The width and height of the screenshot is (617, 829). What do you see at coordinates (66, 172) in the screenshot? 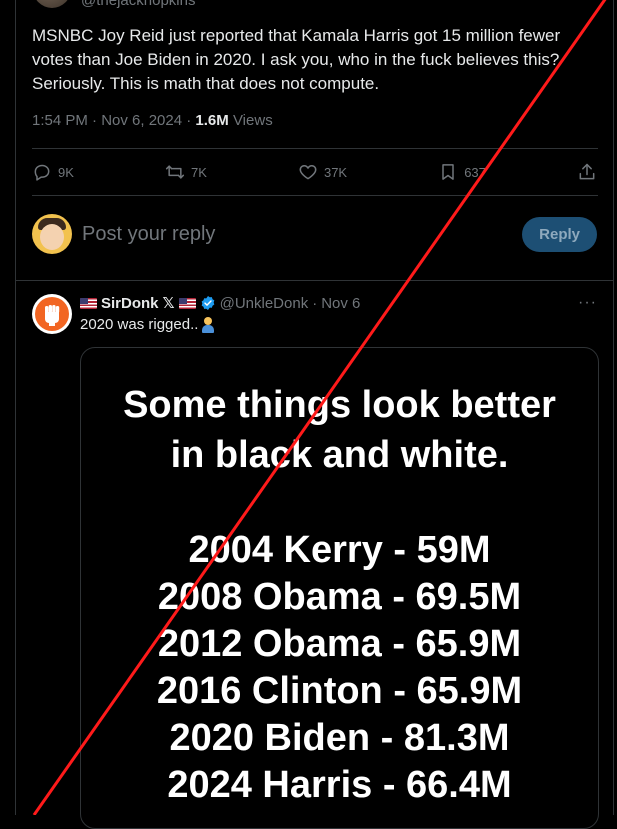
I see `reply-count: 9K` at bounding box center [66, 172].